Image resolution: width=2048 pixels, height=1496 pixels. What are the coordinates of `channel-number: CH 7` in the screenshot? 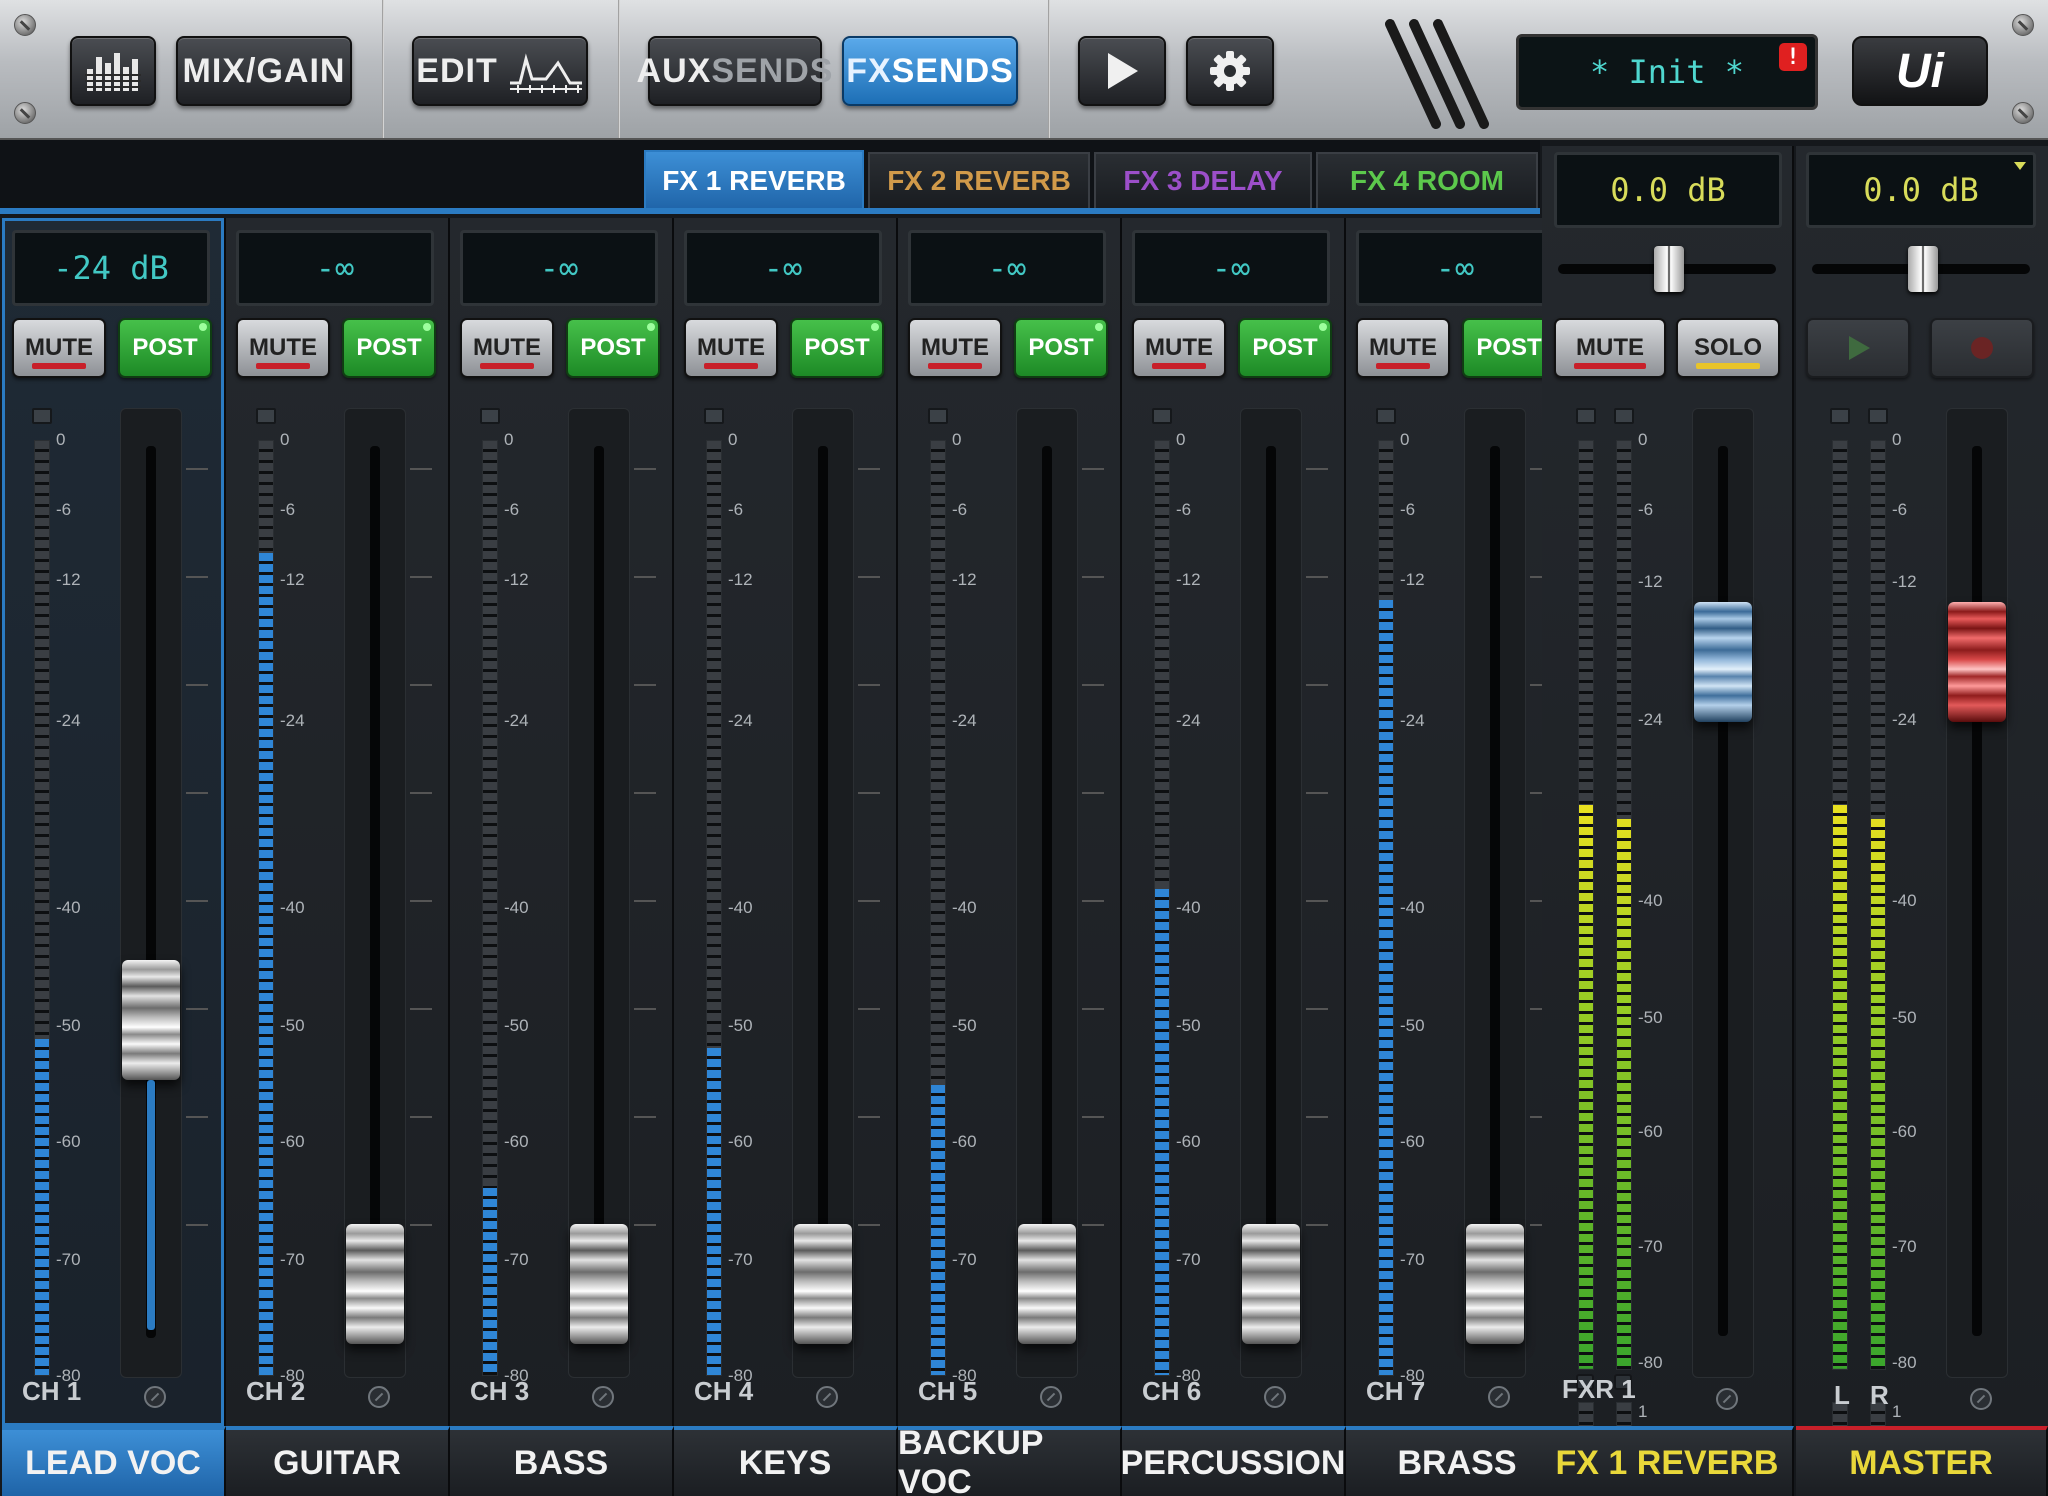 It's located at (1396, 1391).